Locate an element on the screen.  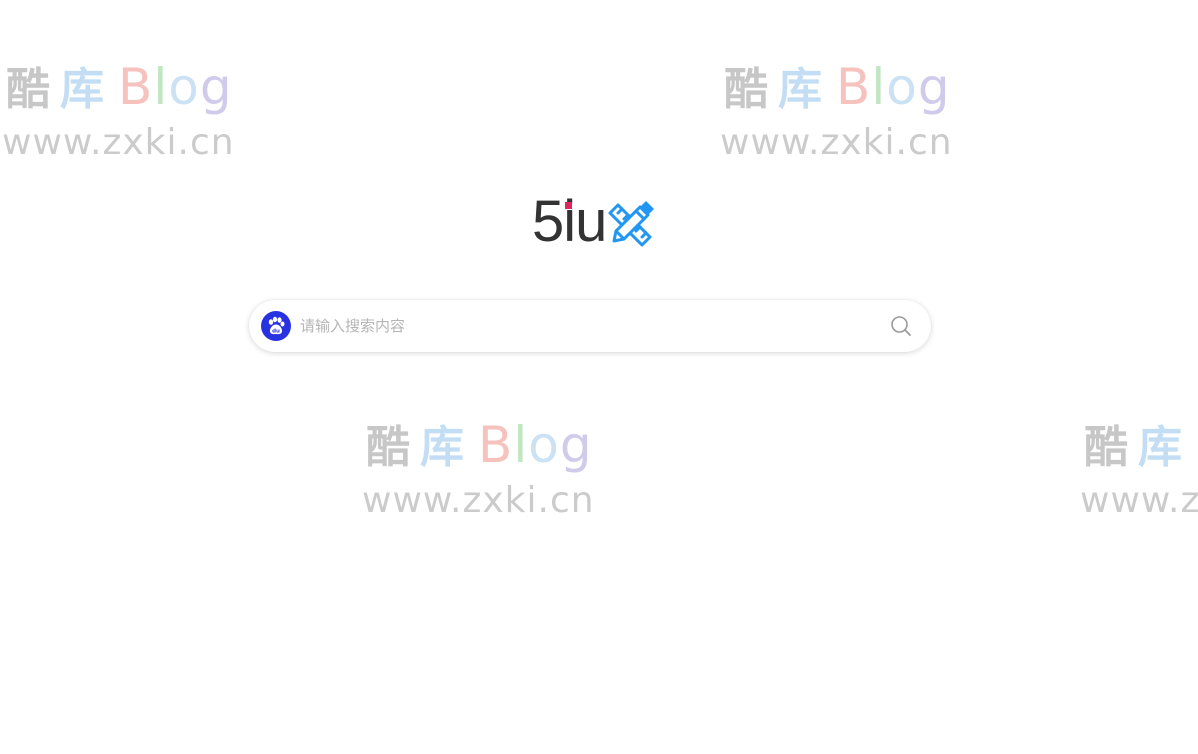
pencil-ruler-icon is located at coordinates (631, 224).